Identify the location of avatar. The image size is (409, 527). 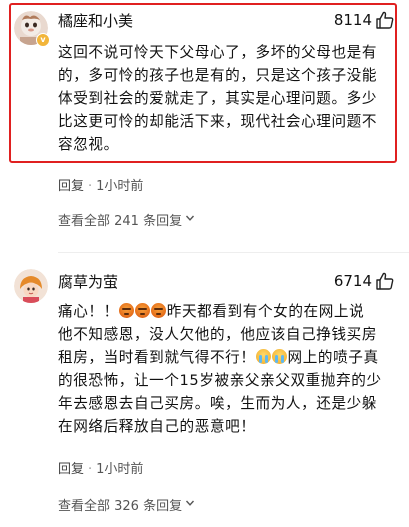
(31, 286).